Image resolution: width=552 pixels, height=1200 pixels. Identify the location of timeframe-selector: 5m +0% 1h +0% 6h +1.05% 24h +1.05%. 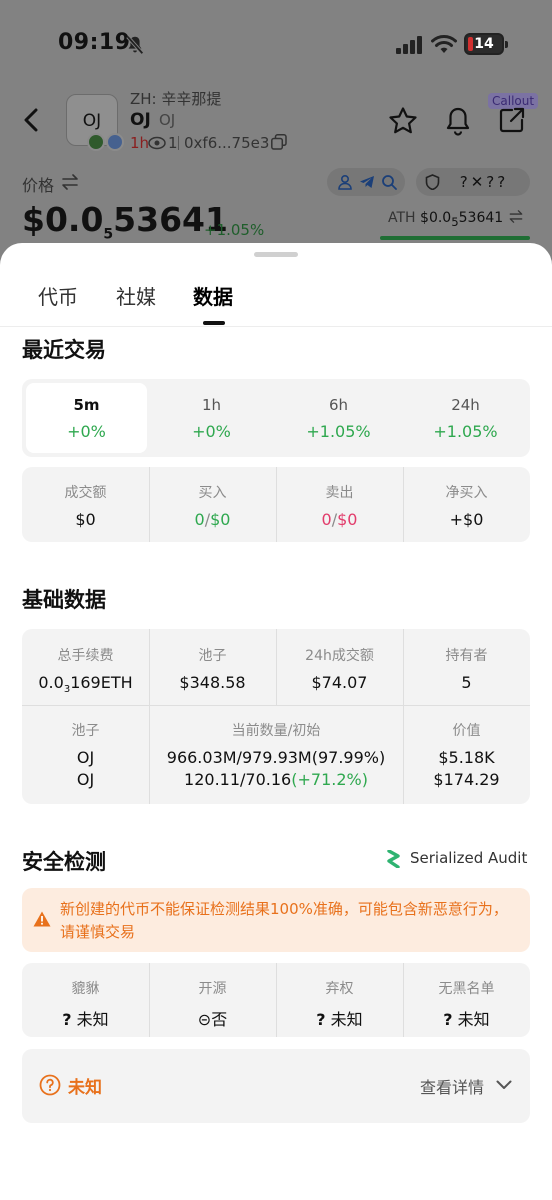
(276, 418).